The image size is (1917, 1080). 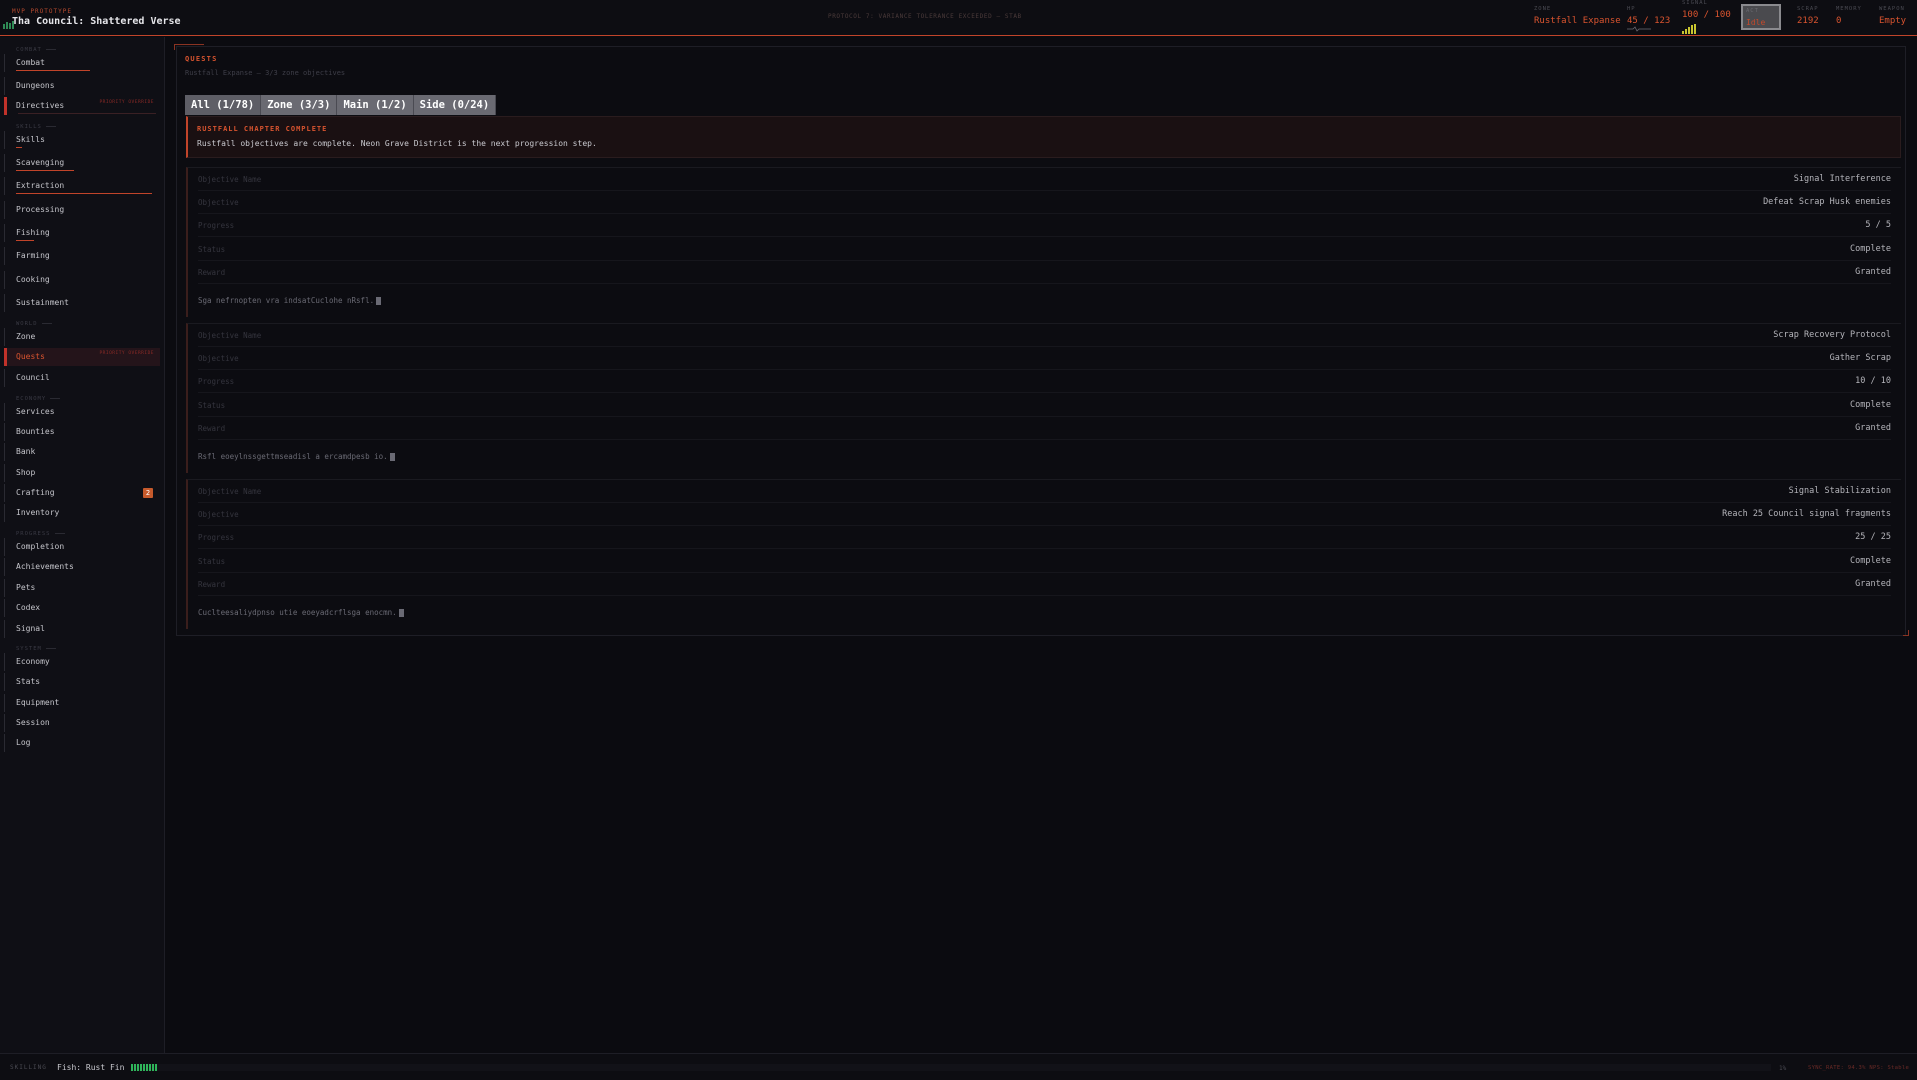 What do you see at coordinates (265, 73) in the screenshot?
I see `page-subtitle: Rustfall Expanse — 3/3 zone objectives` at bounding box center [265, 73].